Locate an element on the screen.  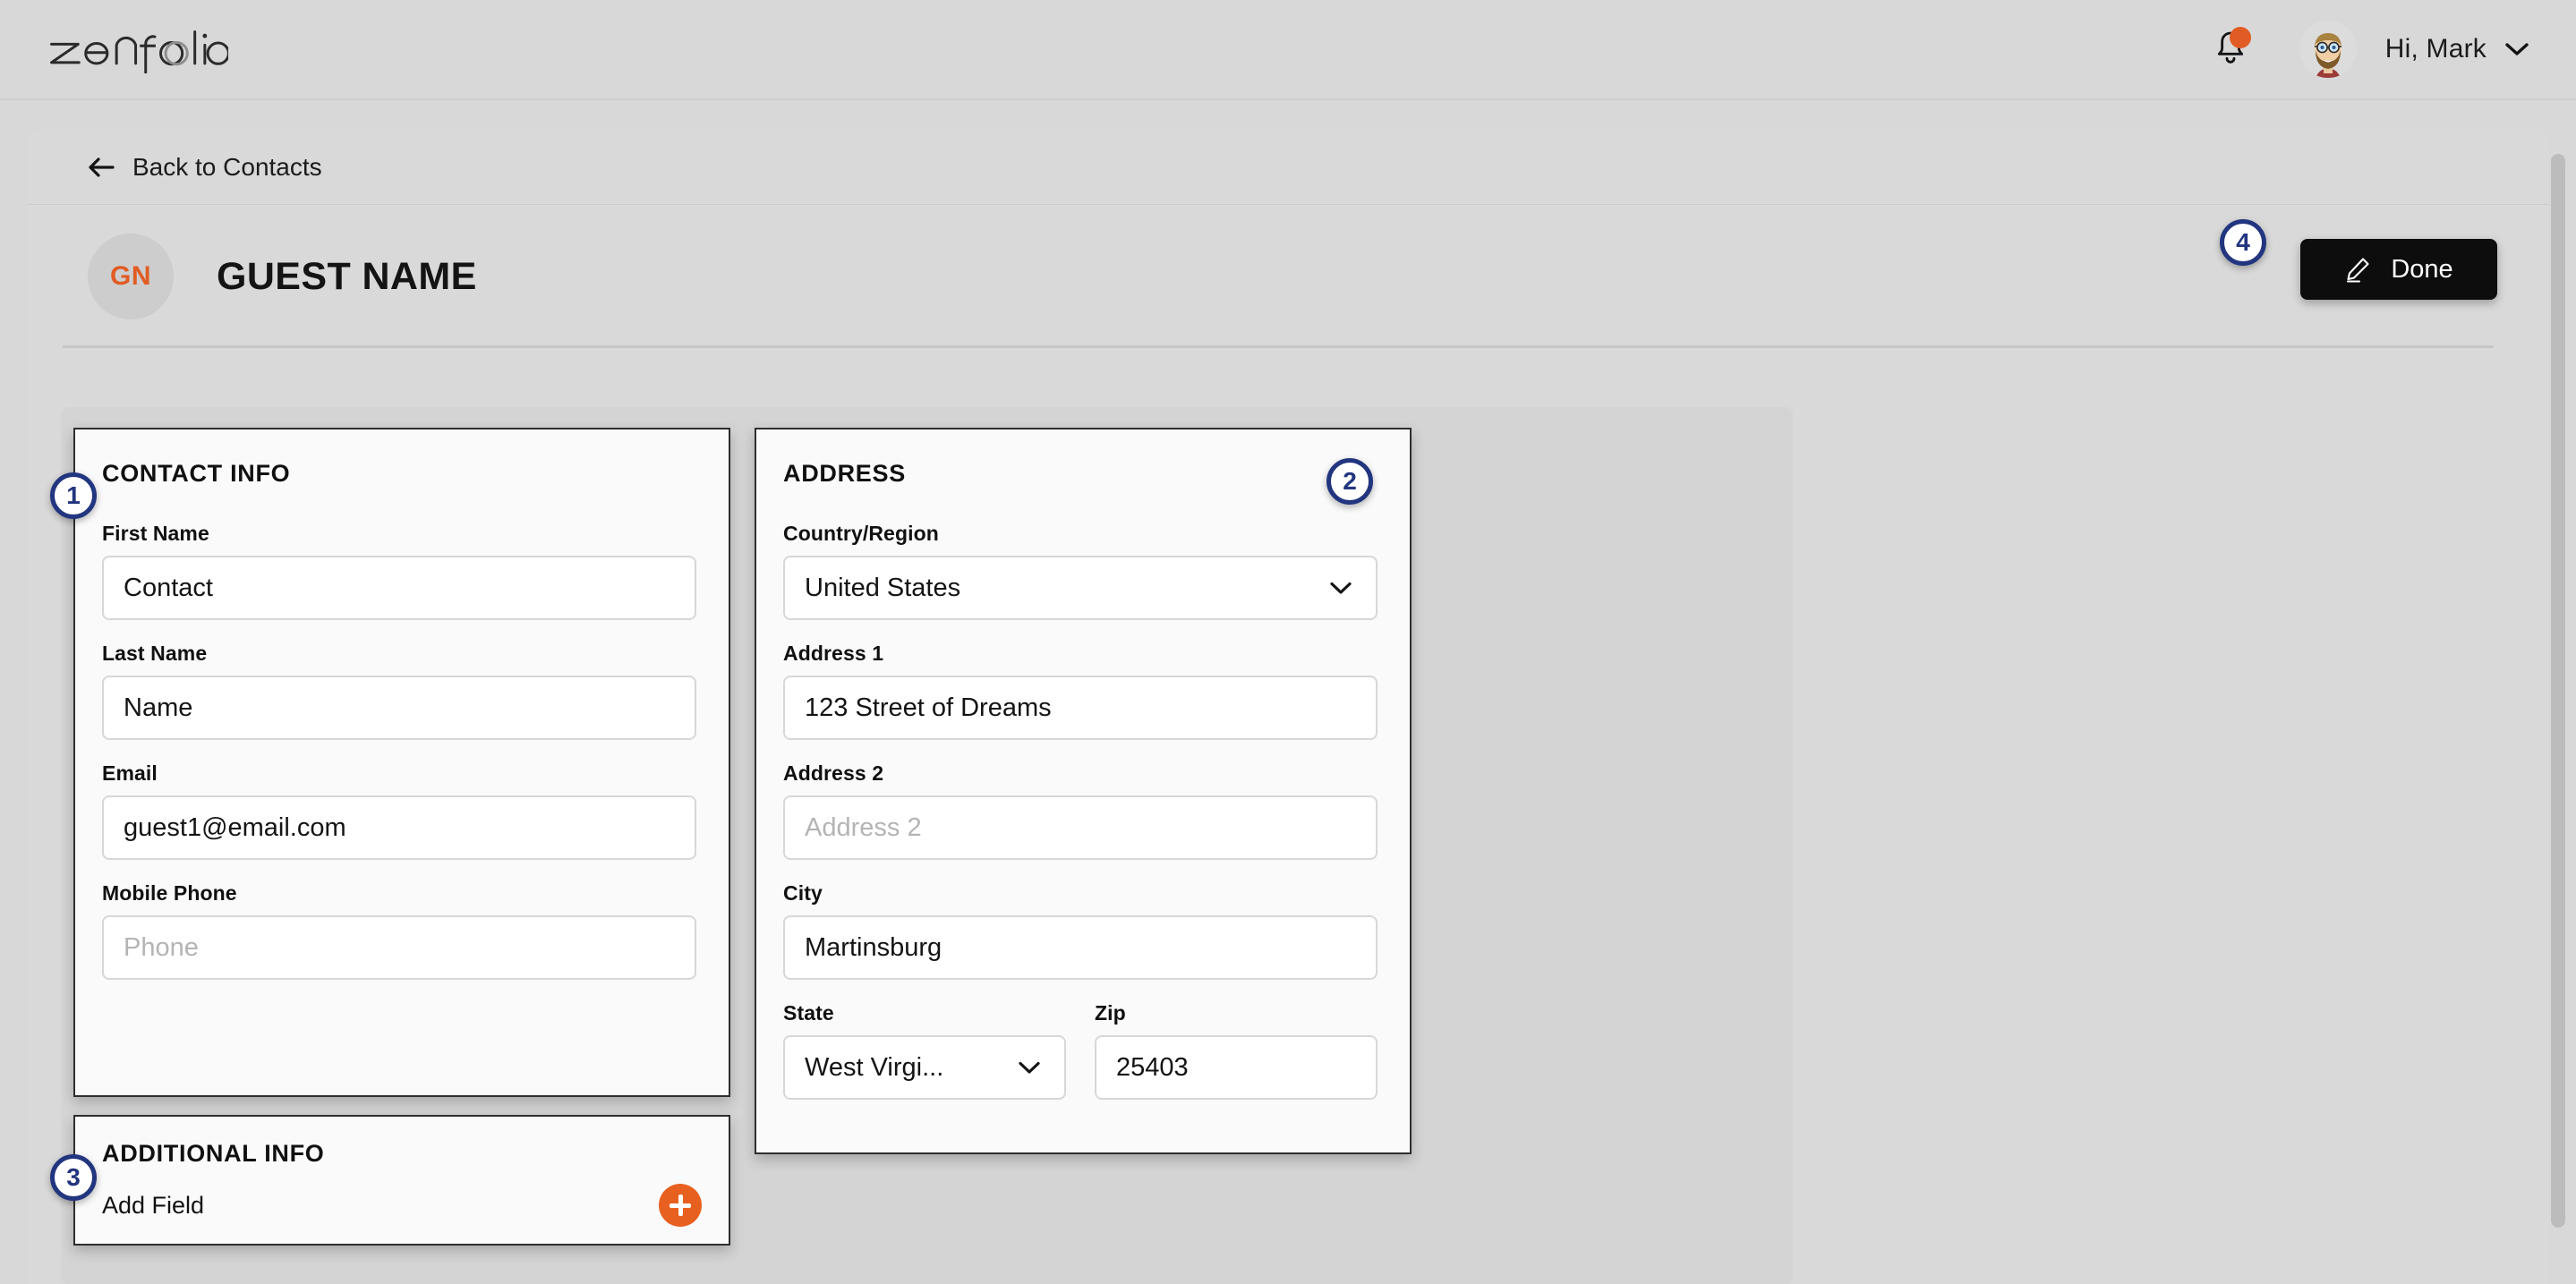
address1-field-group: Address 1 123 Street of Dreams is located at coordinates (1080, 691).